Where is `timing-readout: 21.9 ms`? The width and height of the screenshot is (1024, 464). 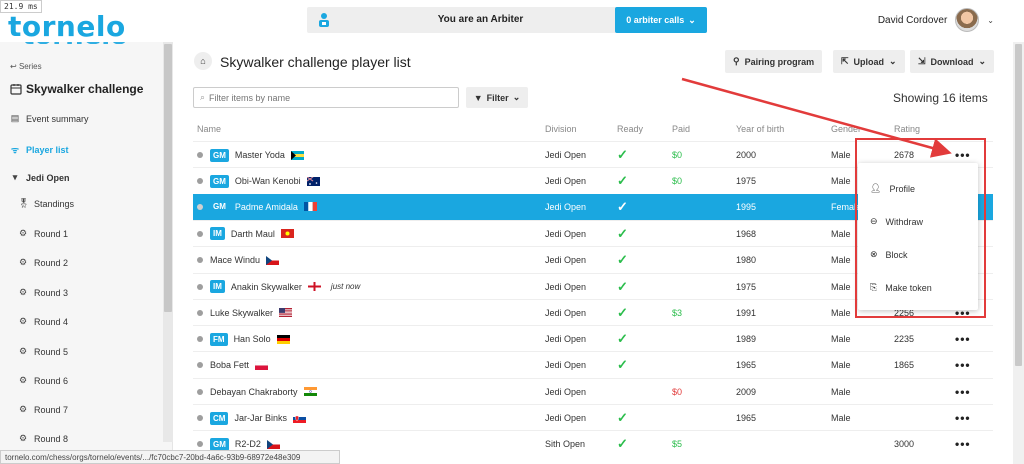
timing-readout: 21.9 ms is located at coordinates (21, 6).